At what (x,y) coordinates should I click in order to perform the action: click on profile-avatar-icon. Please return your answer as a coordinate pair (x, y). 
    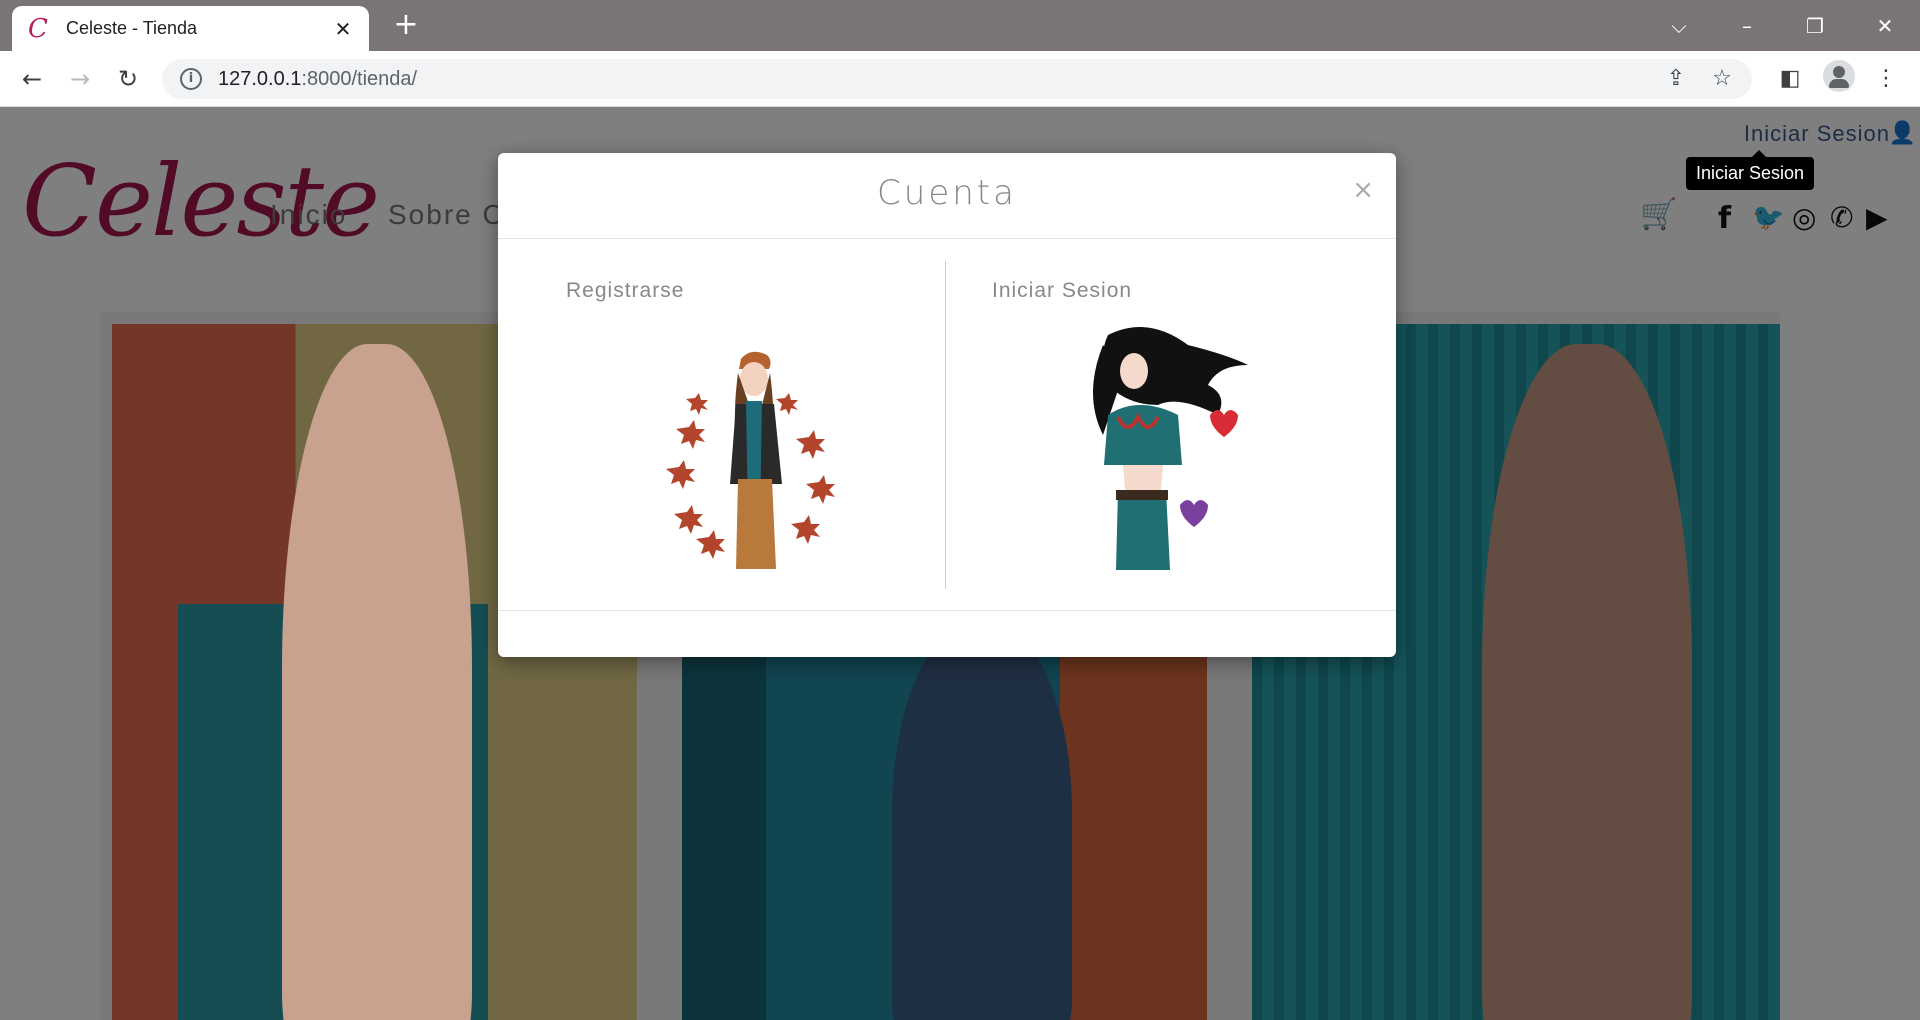
    Looking at the image, I should click on (1839, 76).